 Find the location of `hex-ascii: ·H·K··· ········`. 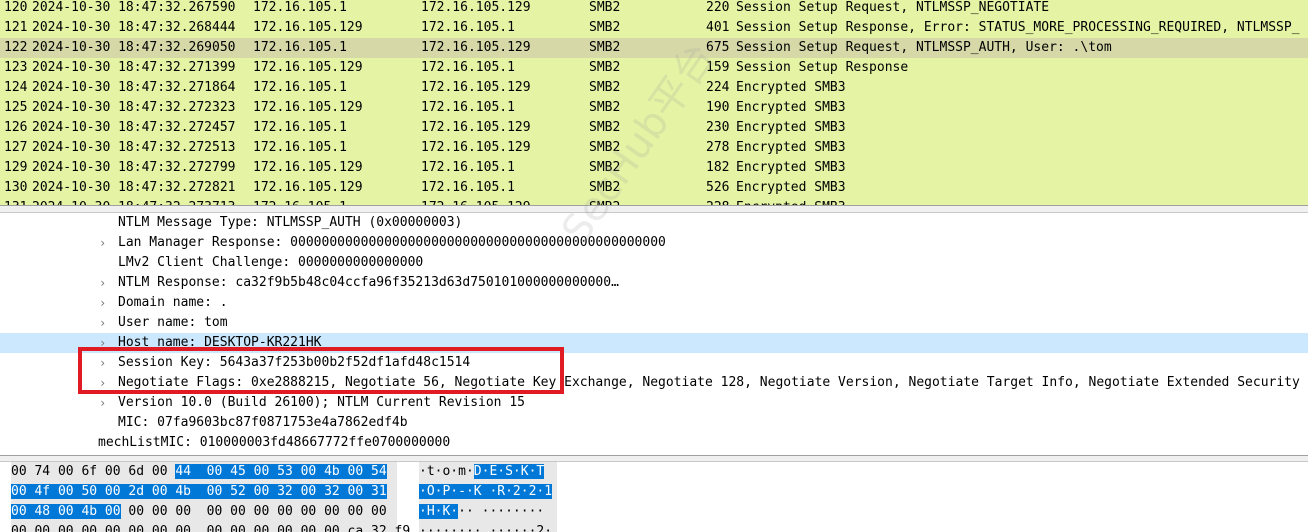

hex-ascii: ·H·K··· ········ is located at coordinates (488, 512).